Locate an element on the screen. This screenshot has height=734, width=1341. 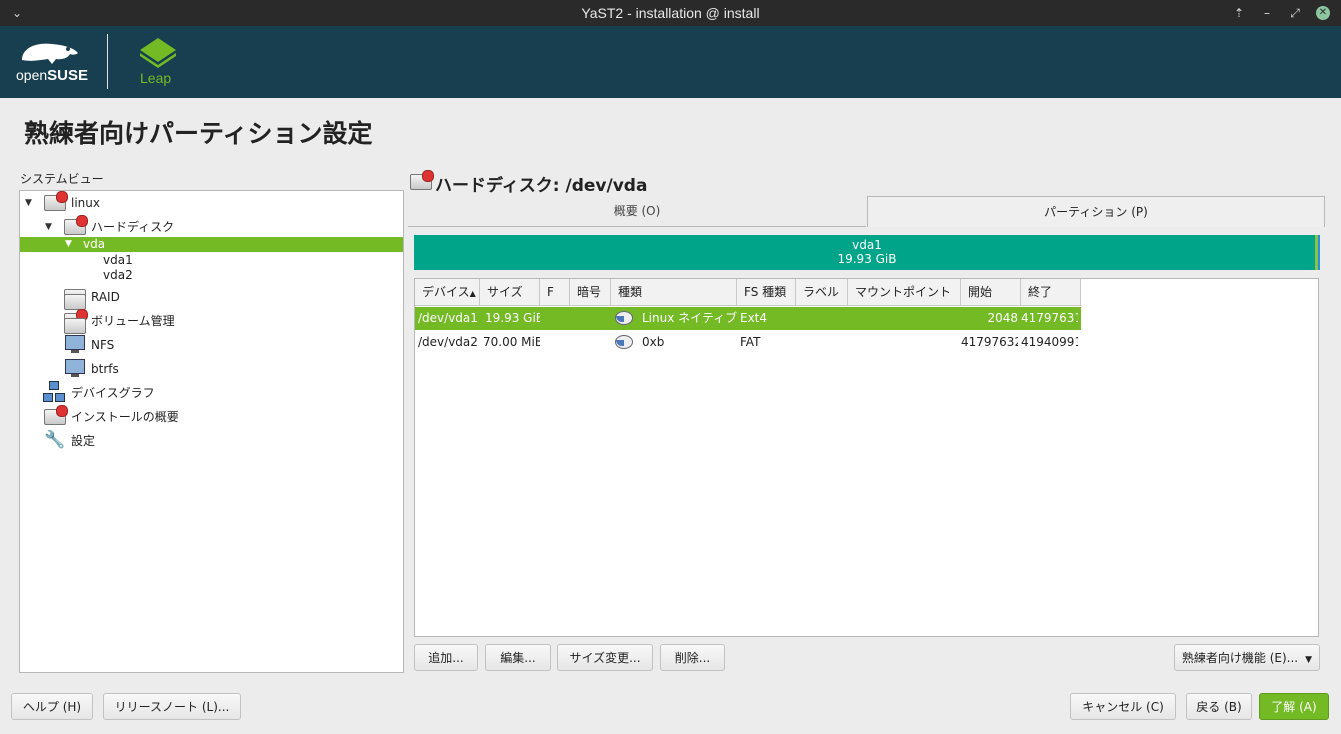
tree-item-settings: 🔧 設定 is located at coordinates (211, 440).